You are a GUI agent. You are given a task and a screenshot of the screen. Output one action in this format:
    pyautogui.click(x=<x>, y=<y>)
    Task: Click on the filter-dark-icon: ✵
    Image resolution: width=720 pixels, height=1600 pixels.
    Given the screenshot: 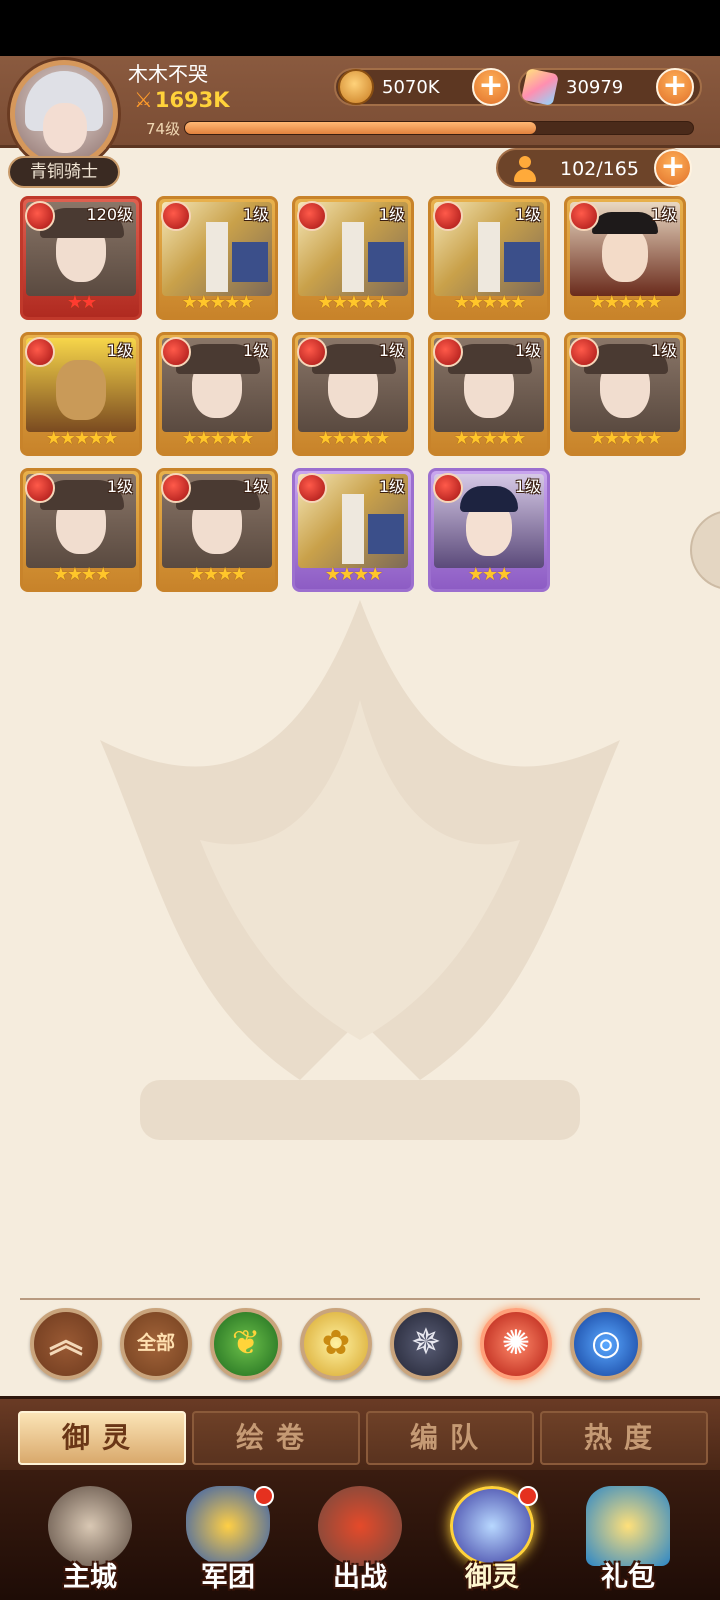 What is the action you would take?
    pyautogui.click(x=426, y=1344)
    